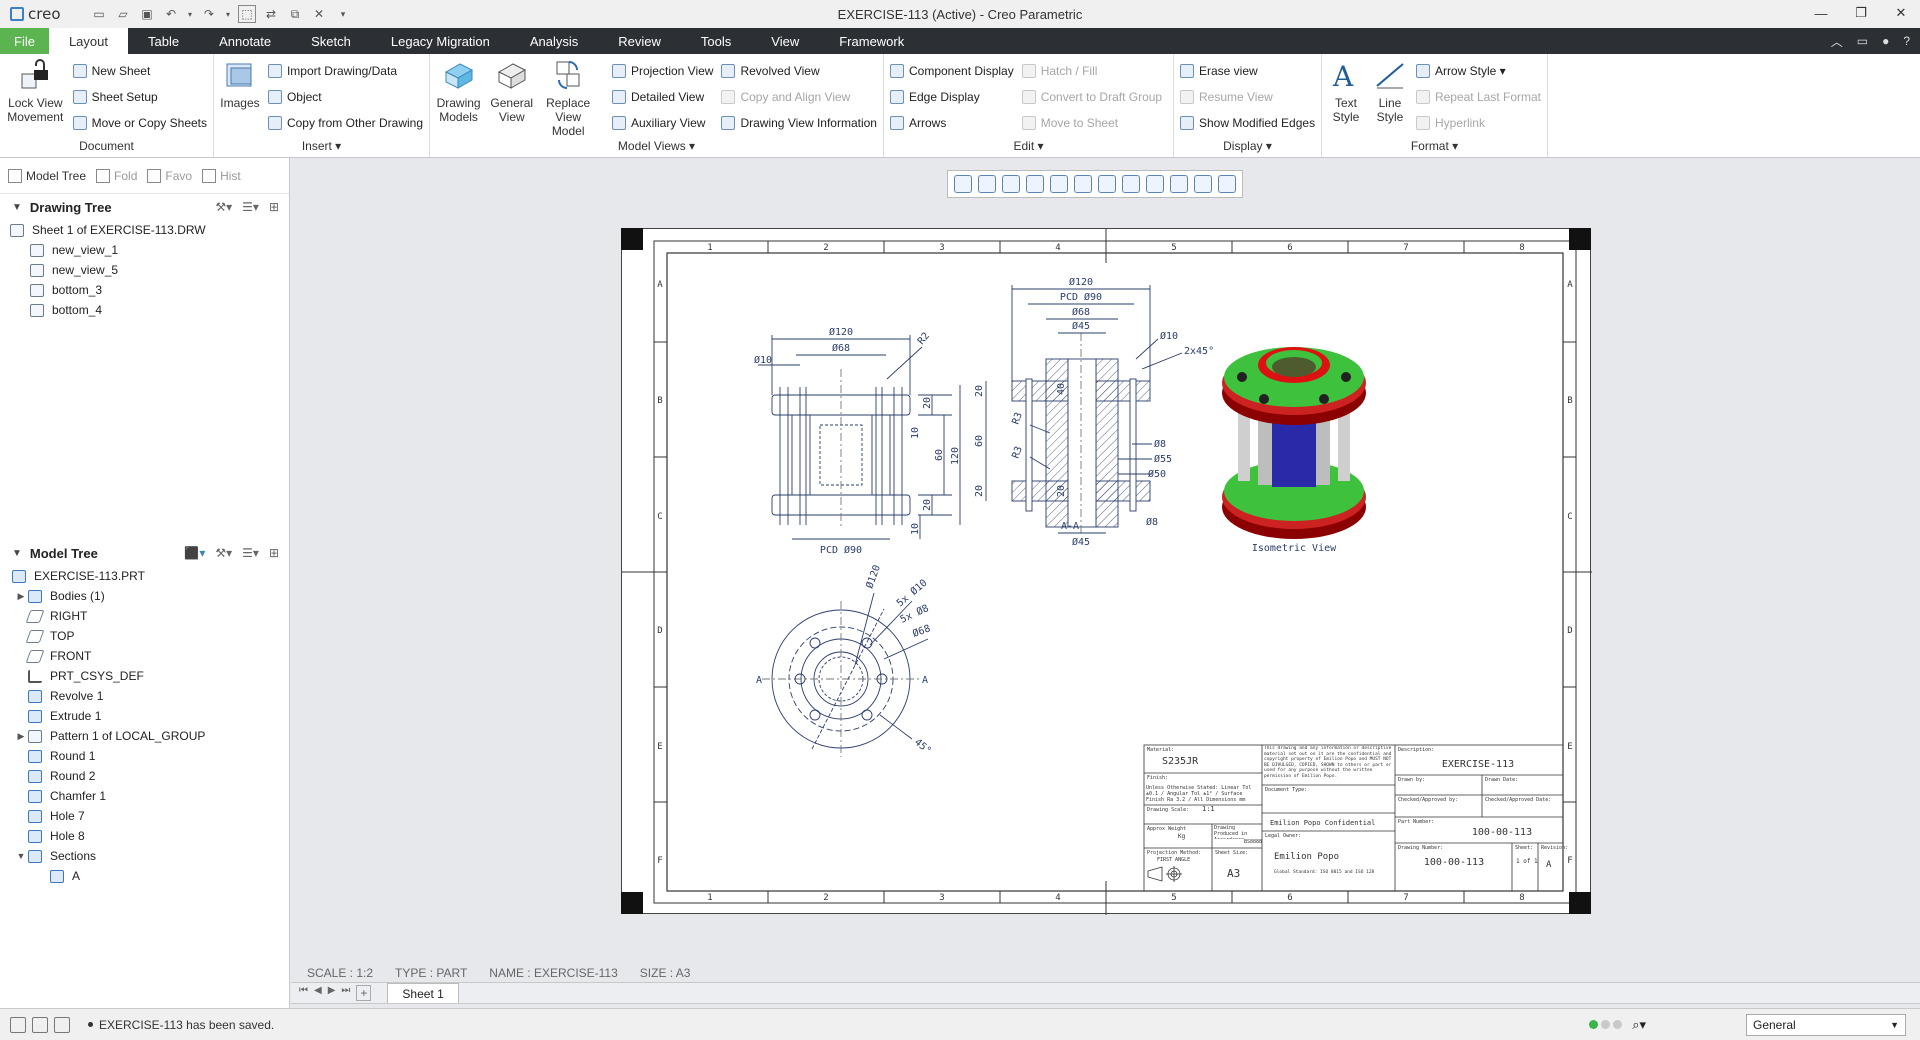 The width and height of the screenshot is (1920, 1040). I want to click on images-button: Images, so click(240, 95).